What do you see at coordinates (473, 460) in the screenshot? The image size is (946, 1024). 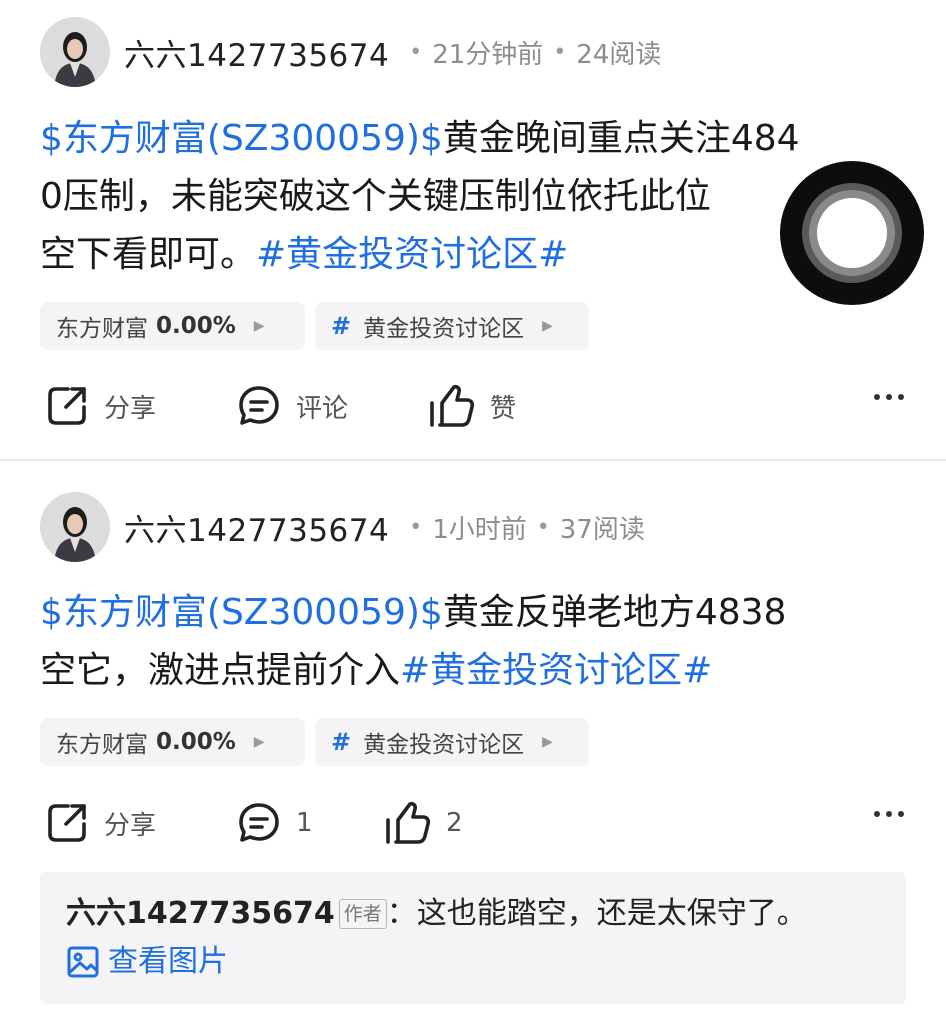 I see `post-divider` at bounding box center [473, 460].